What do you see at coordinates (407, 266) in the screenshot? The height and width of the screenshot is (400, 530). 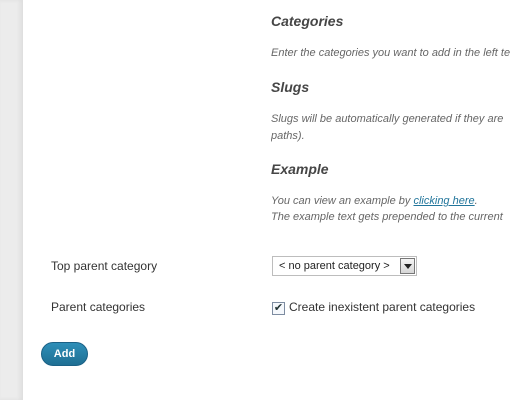 I see `chevron-down-icon` at bounding box center [407, 266].